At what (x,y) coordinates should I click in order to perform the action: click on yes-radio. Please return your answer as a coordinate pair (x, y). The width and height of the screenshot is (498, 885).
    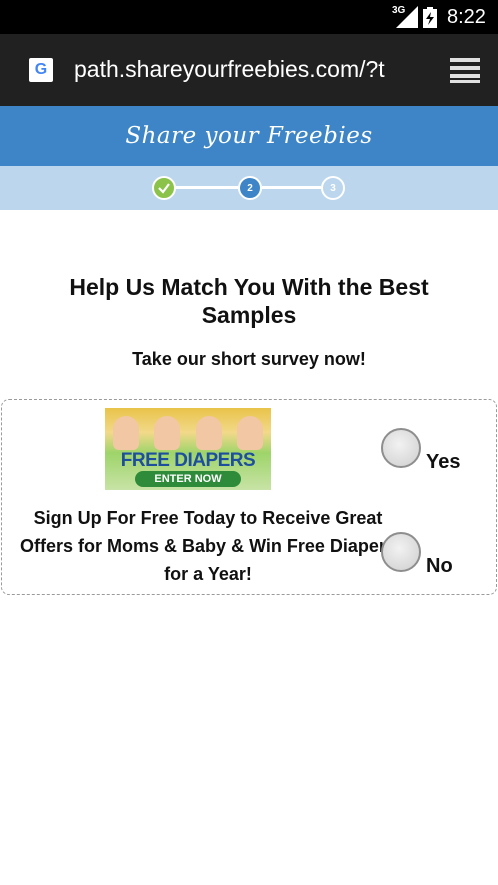
    Looking at the image, I should click on (401, 448).